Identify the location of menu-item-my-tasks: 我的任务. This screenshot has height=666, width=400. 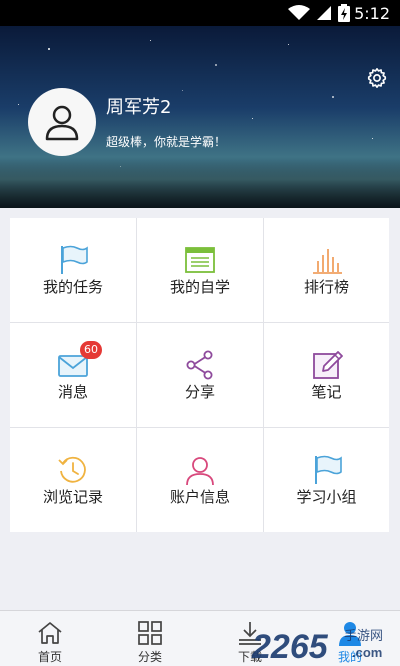
(73, 270).